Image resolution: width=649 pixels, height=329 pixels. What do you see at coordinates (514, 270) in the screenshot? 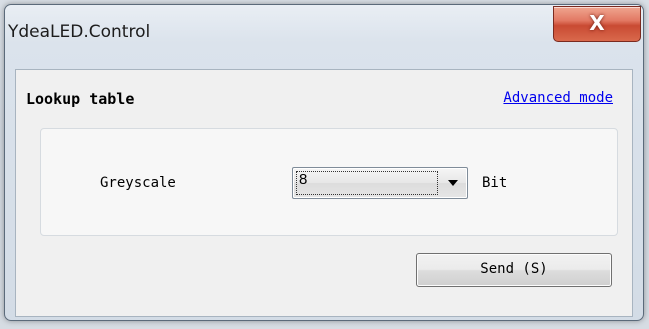
I see `send-button: Send (S)` at bounding box center [514, 270].